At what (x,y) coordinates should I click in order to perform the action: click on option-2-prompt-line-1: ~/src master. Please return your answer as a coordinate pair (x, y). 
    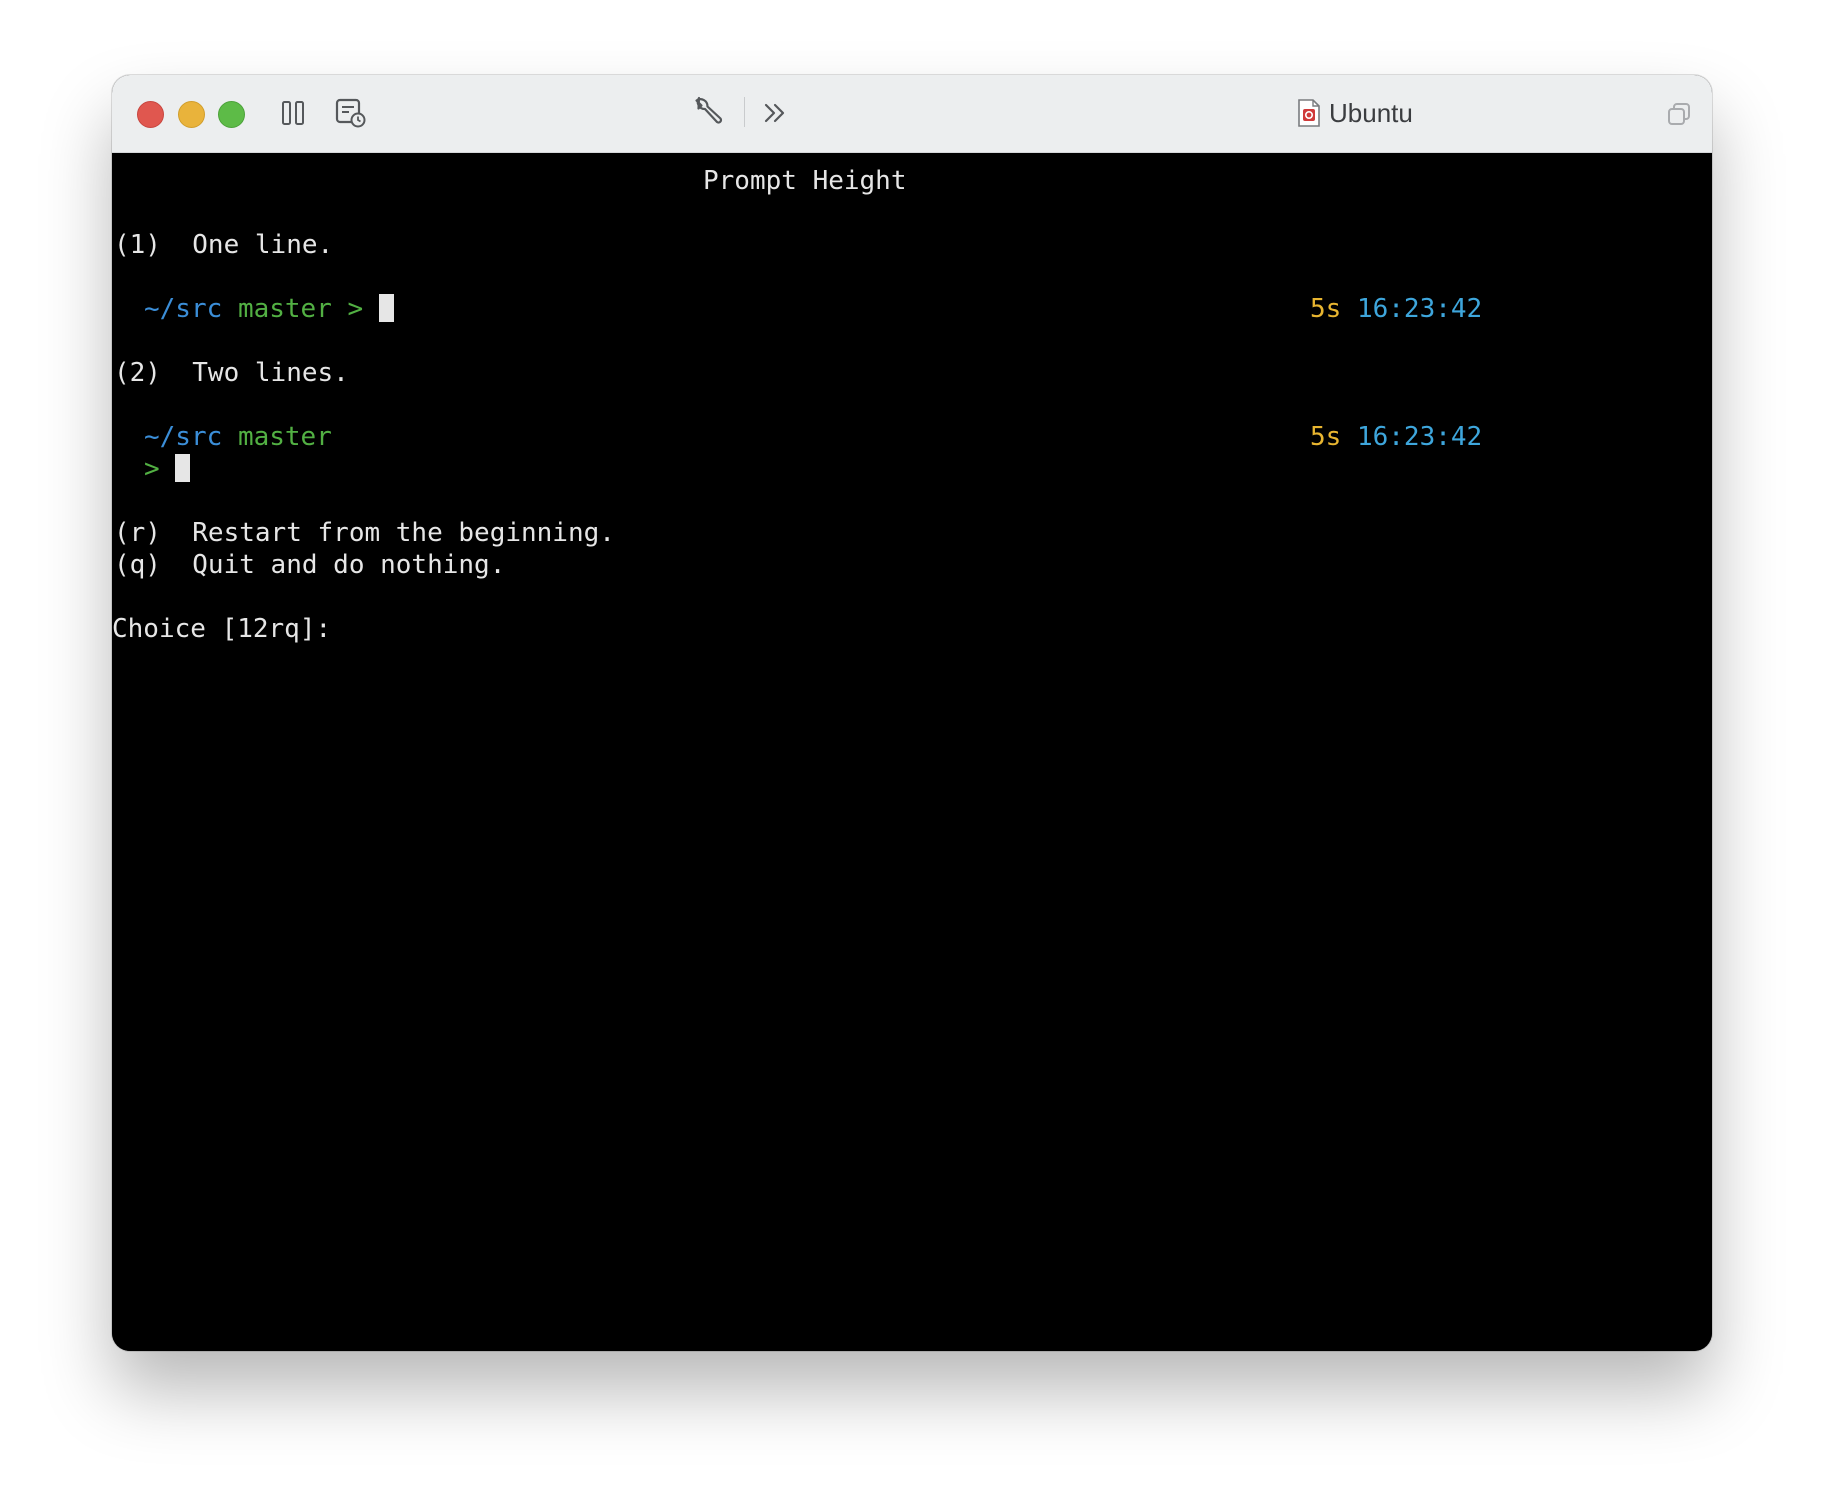
    Looking at the image, I should click on (238, 437).